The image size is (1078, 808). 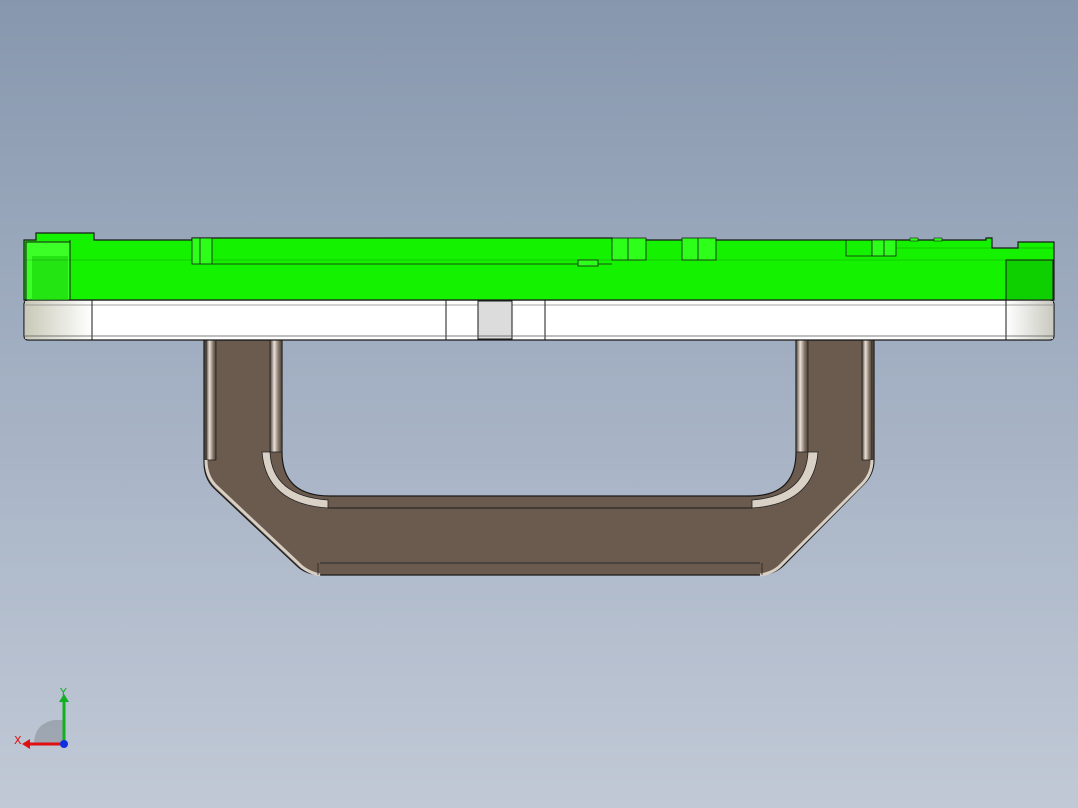 I want to click on top-plate, so click(x=539, y=266).